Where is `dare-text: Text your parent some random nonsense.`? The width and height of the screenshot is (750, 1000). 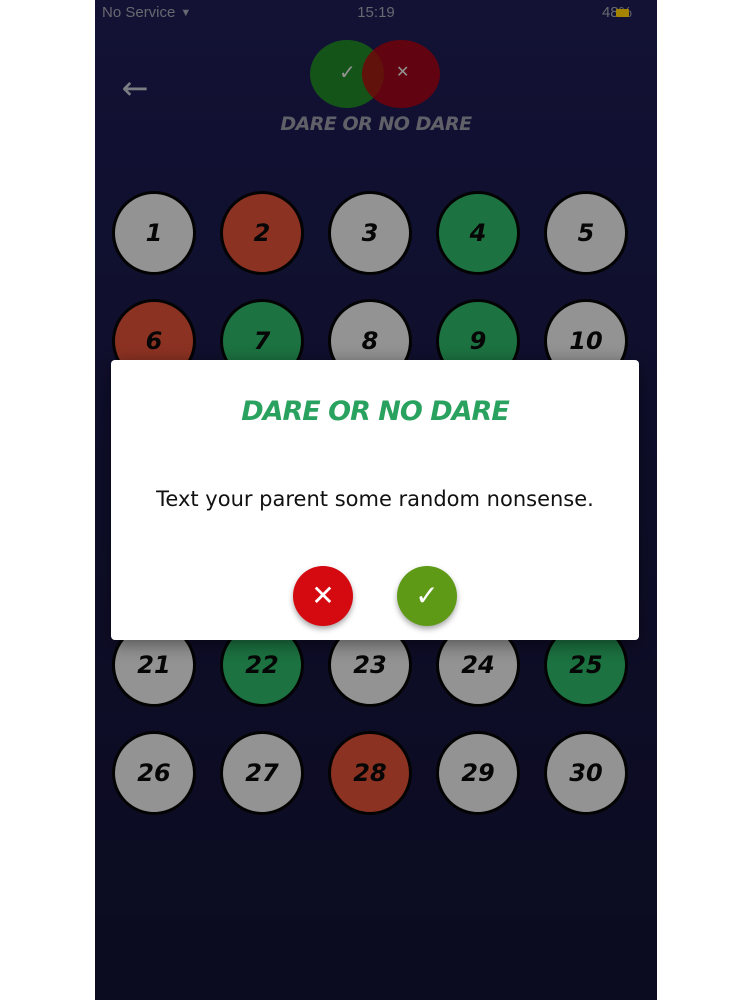
dare-text: Text your parent some random nonsense. is located at coordinates (375, 499).